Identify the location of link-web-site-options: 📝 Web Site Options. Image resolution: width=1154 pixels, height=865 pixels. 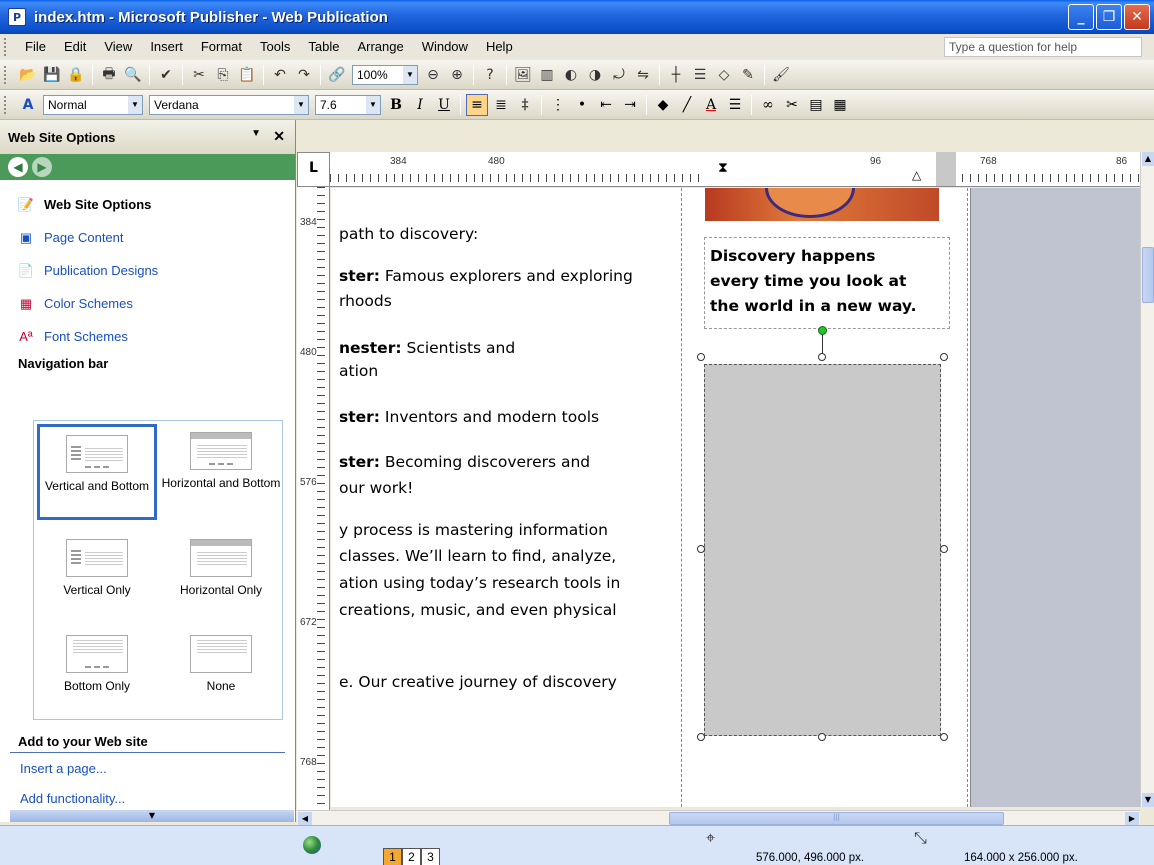
(147, 204).